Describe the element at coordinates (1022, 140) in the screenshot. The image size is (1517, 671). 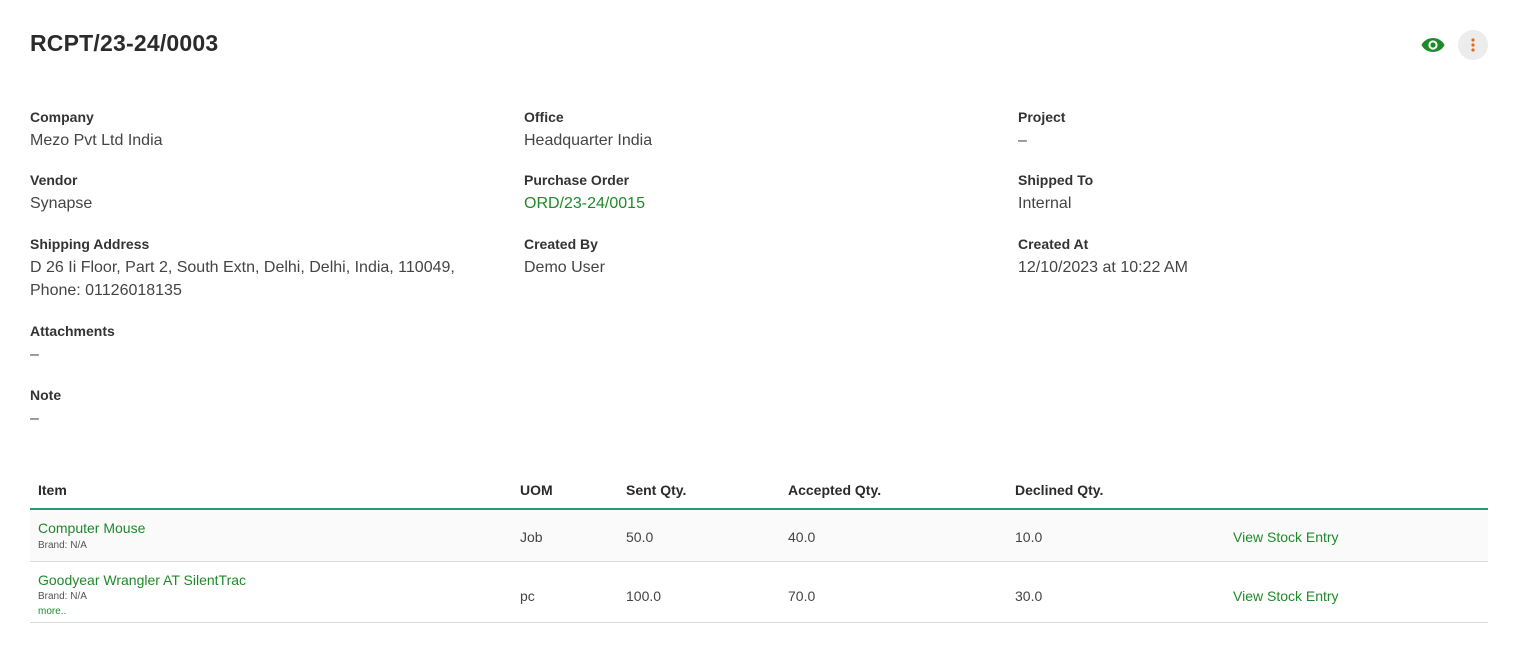
I see `project-value: –` at that location.